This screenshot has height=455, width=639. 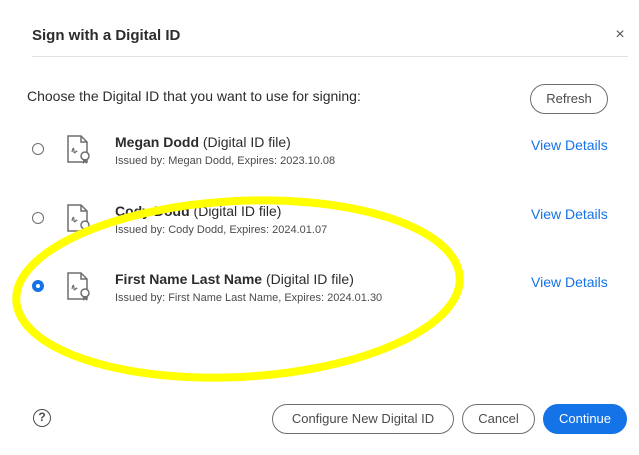 What do you see at coordinates (42, 418) in the screenshot?
I see `help-circle-icon: ?` at bounding box center [42, 418].